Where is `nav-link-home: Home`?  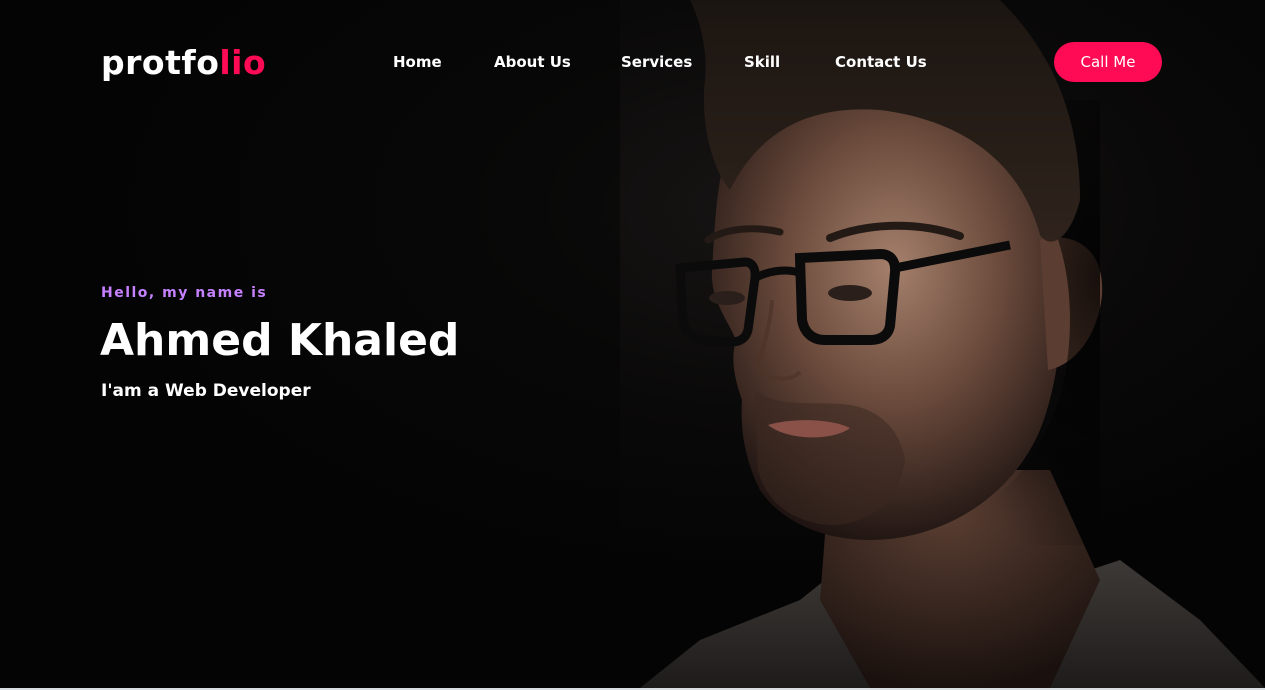 nav-link-home: Home is located at coordinates (417, 62).